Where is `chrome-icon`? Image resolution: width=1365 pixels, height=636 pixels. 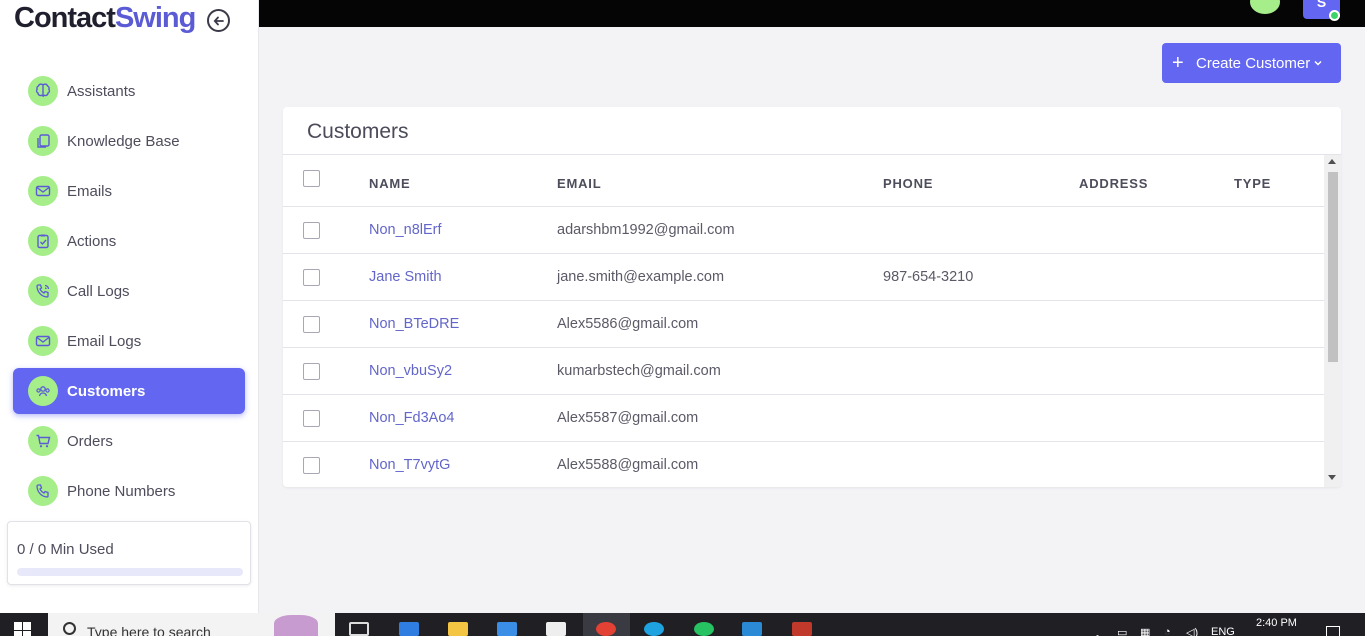
chrome-icon is located at coordinates (606, 629).